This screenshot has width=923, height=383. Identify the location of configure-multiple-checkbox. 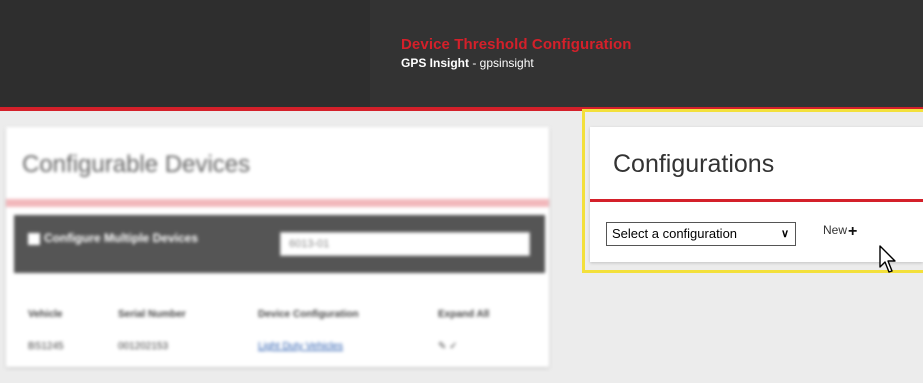
(34, 239).